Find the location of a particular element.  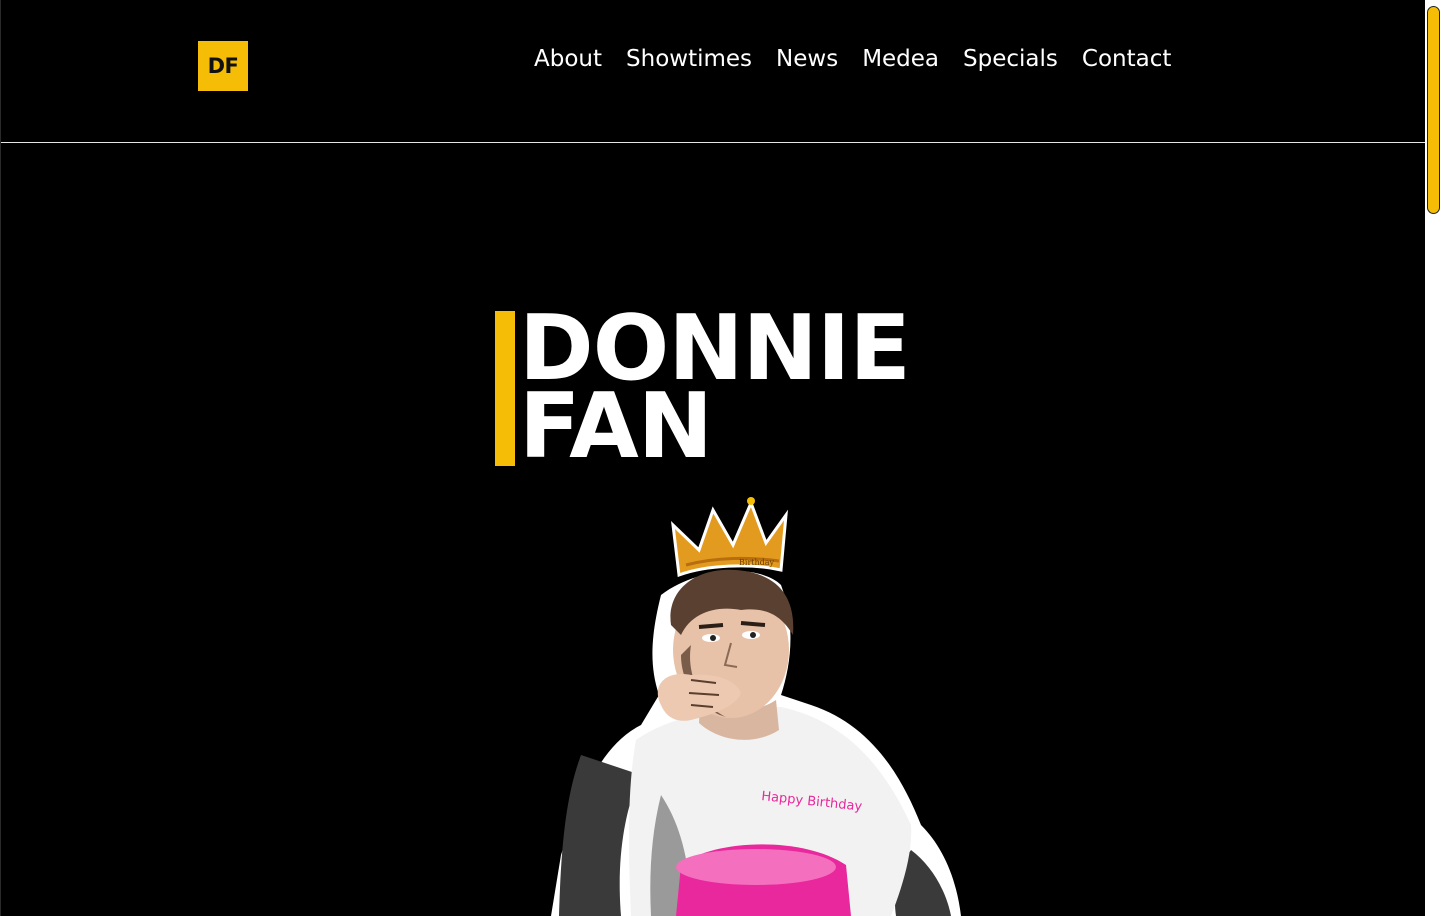

hero-title-line-2: FAN is located at coordinates (616, 426).